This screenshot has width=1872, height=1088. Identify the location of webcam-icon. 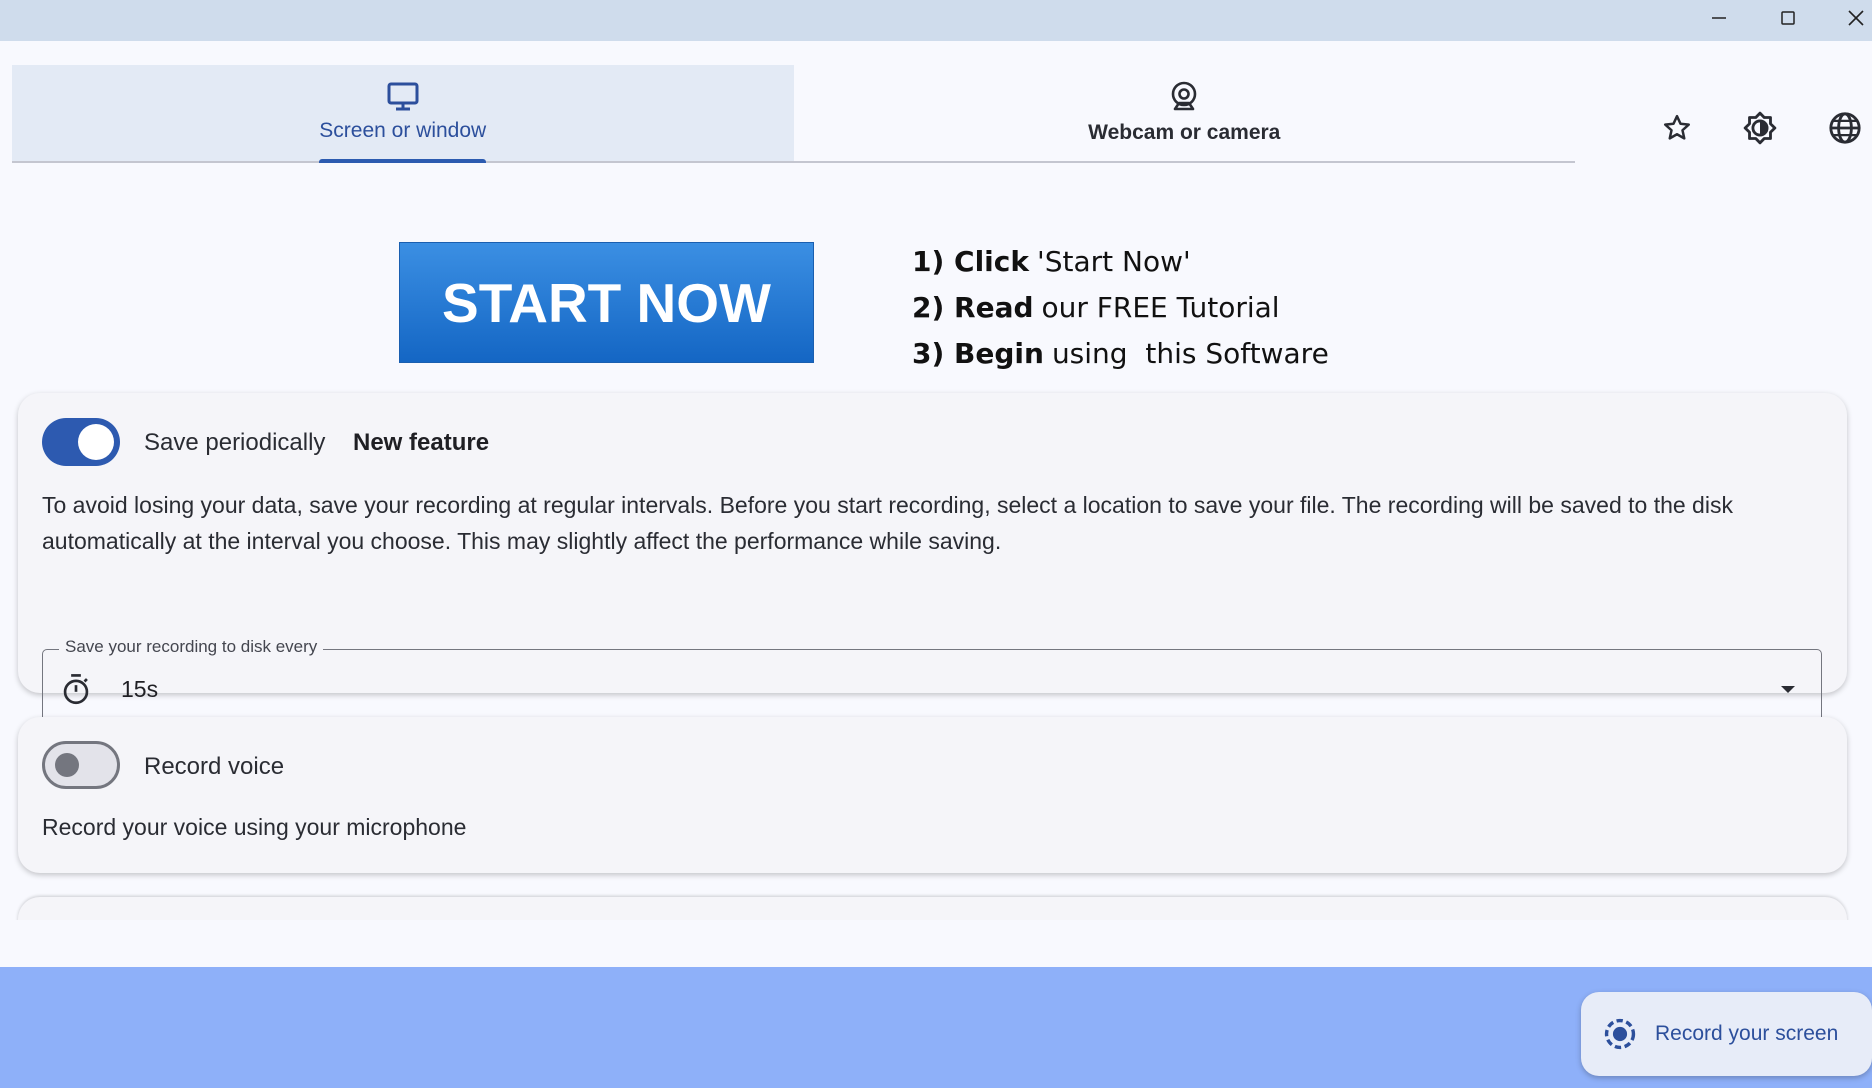
(1184, 96).